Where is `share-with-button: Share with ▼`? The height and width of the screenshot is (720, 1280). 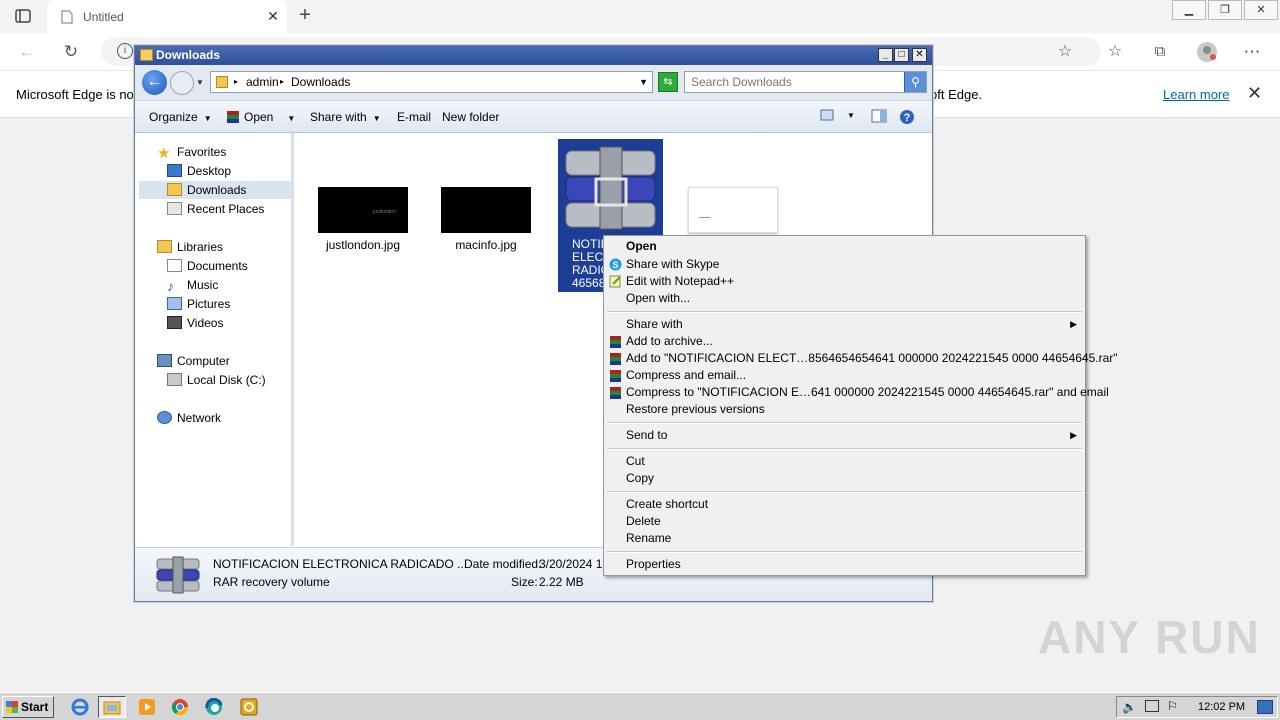 share-with-button: Share with ▼ is located at coordinates (345, 117).